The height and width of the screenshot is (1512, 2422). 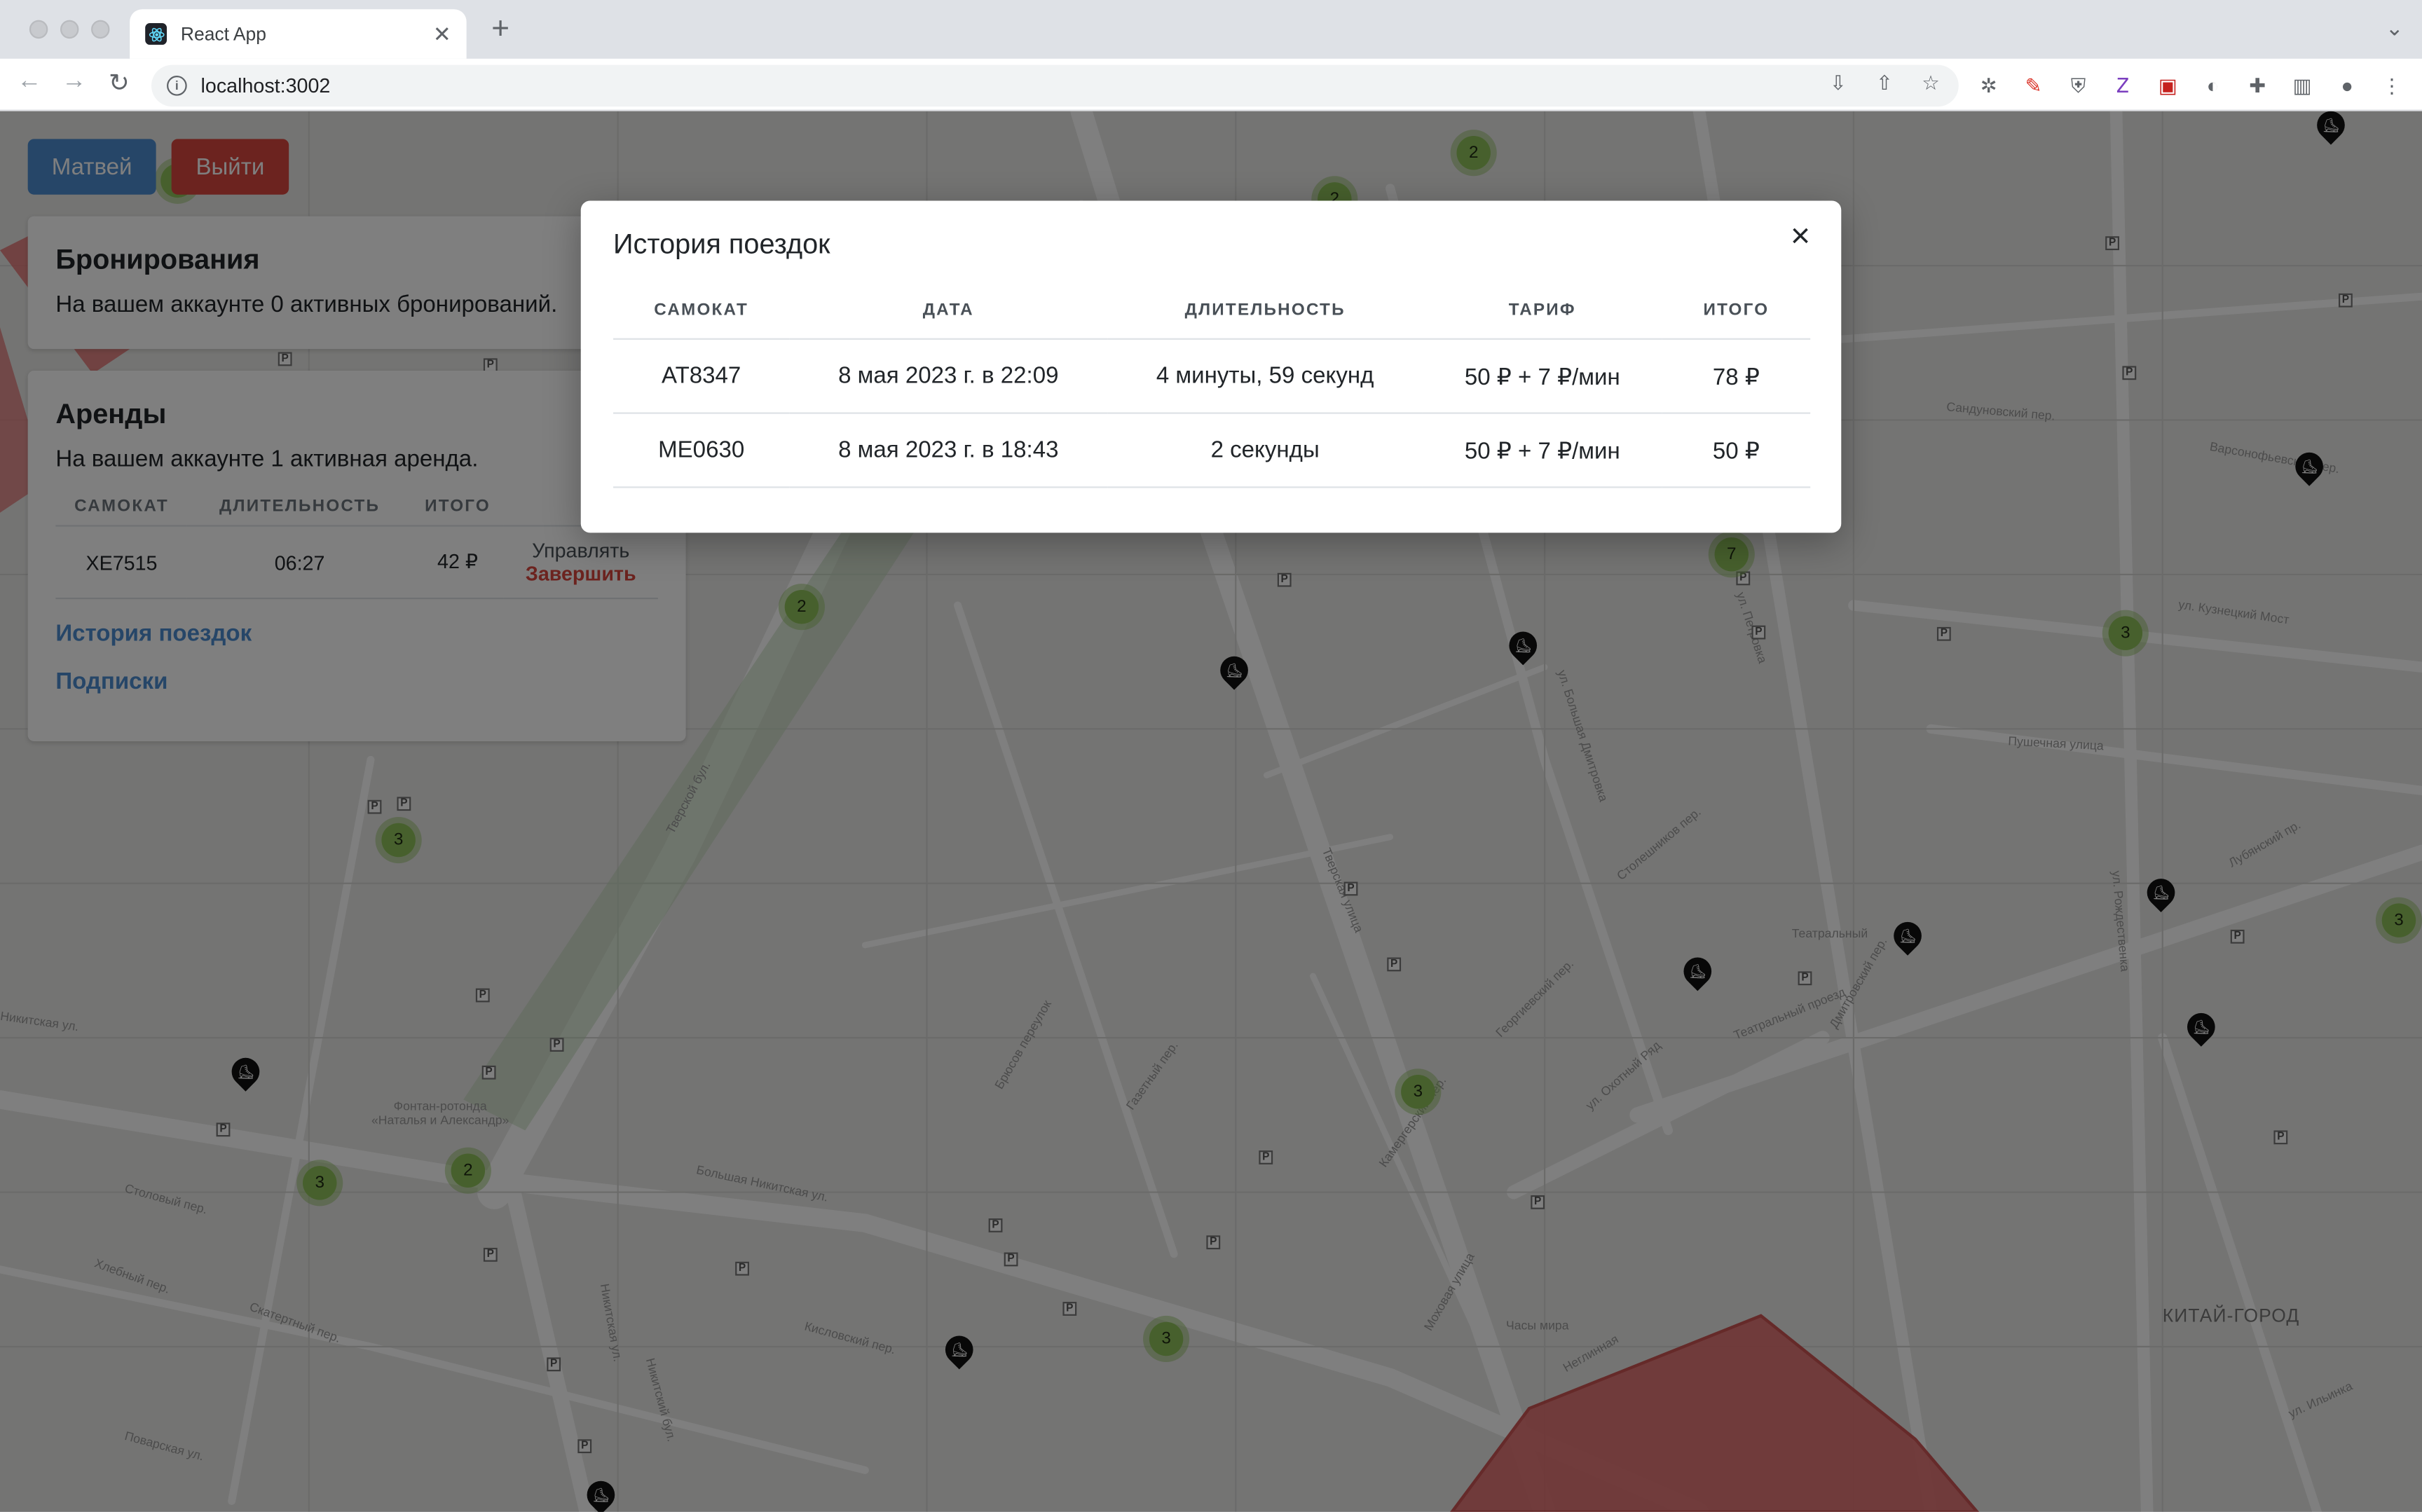 What do you see at coordinates (701, 320) in the screenshot?
I see `column-header: САМОКАТ` at bounding box center [701, 320].